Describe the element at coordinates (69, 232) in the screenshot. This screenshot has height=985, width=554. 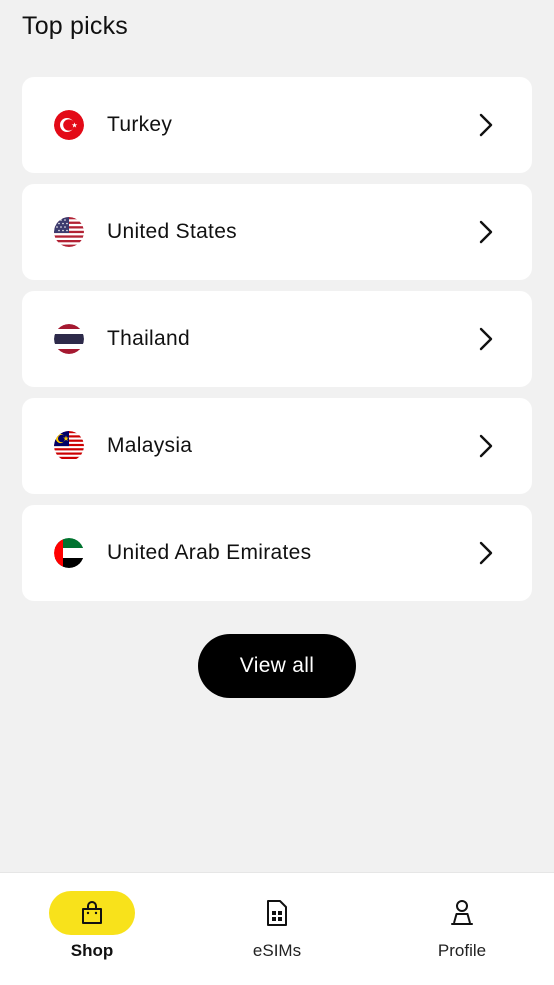
I see `usa-flag-icon` at that location.